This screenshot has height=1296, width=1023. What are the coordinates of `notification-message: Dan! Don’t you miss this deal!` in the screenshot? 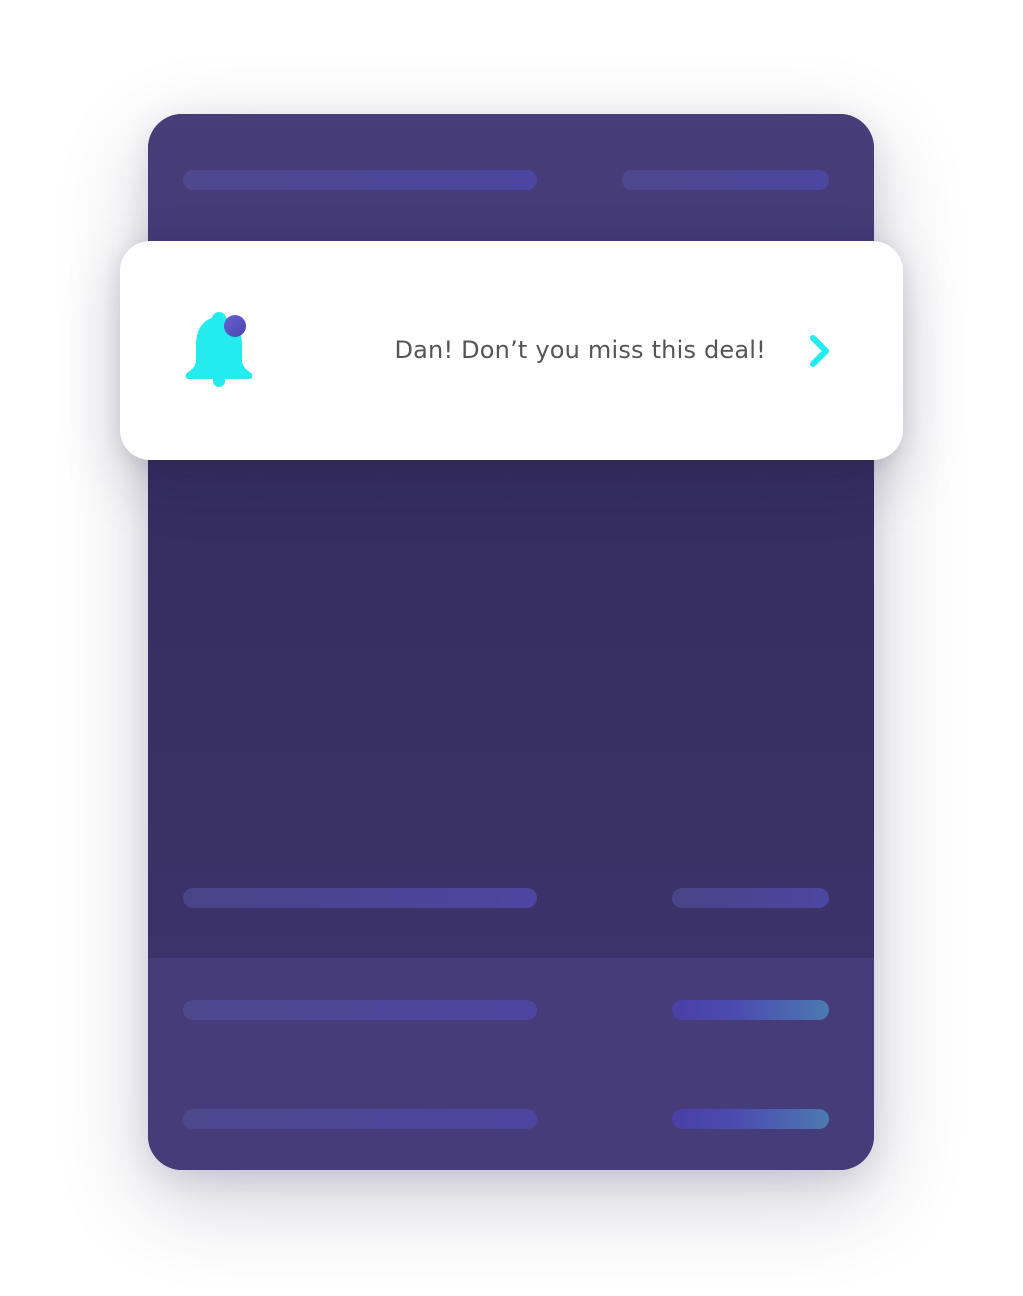 It's located at (580, 350).